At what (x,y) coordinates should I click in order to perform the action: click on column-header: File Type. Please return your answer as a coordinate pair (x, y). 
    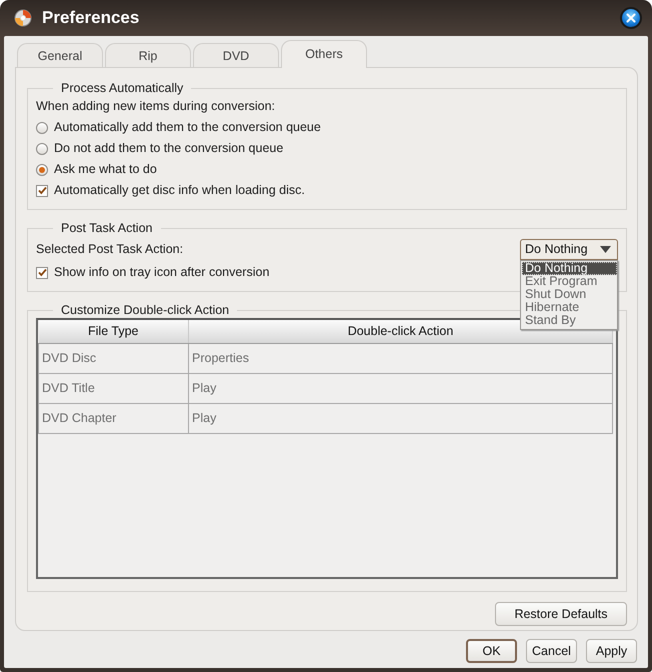
    Looking at the image, I should click on (113, 331).